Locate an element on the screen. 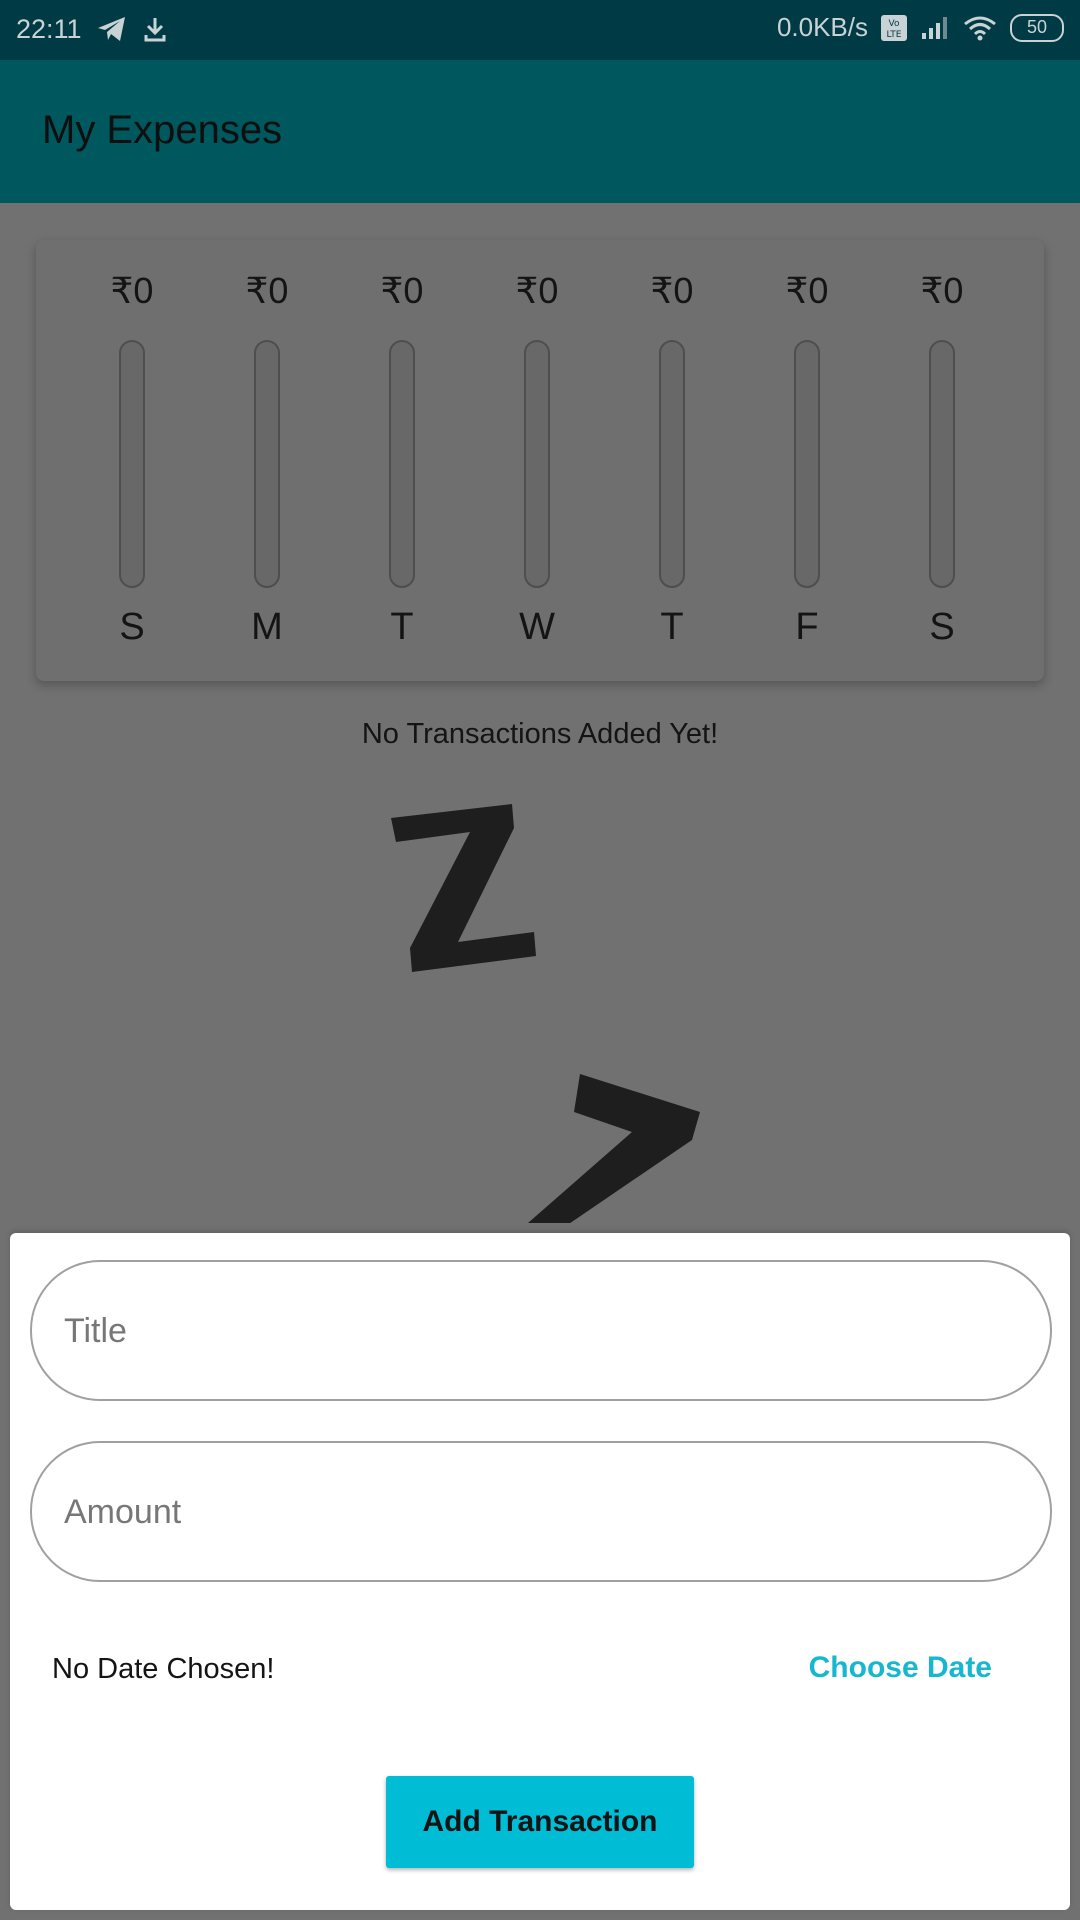 The width and height of the screenshot is (1080, 1920). signal-icon is located at coordinates (934, 27).